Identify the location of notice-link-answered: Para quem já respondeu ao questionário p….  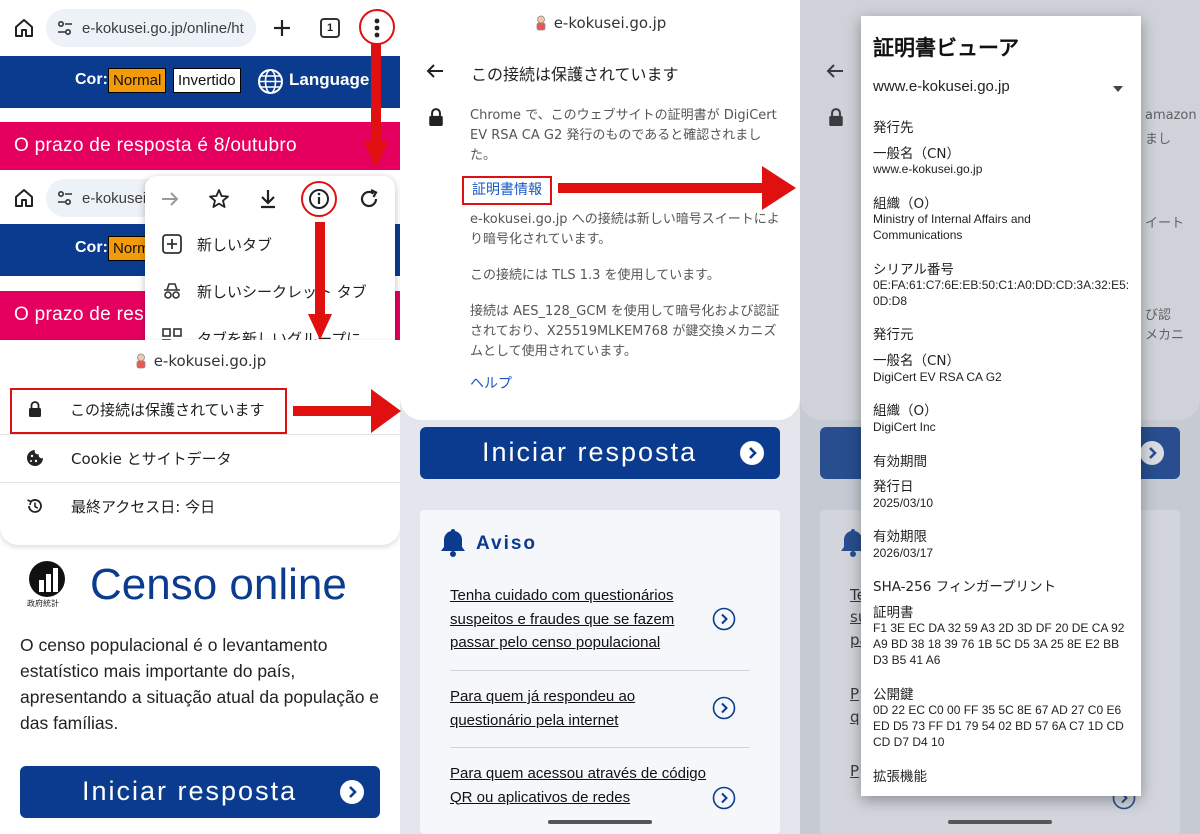
(580, 708).